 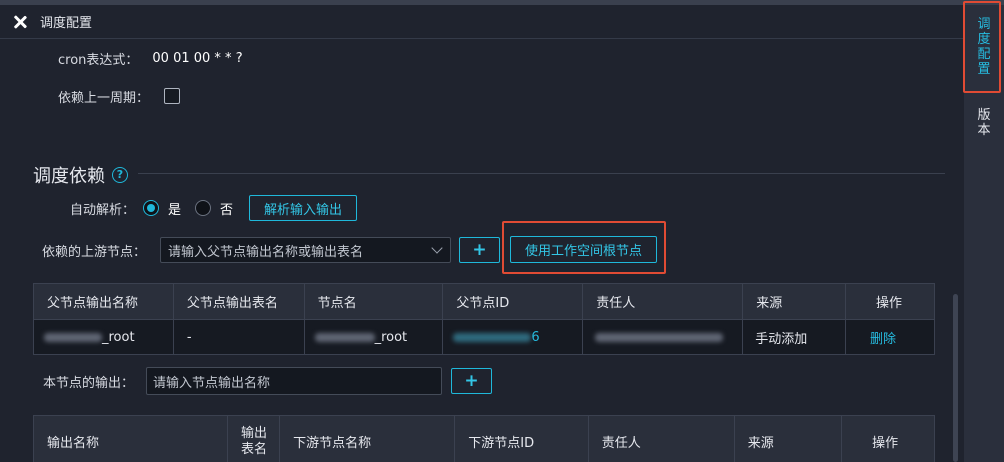 I want to click on upstream-placeholder: 请输入父节点输出名称或输出表名, so click(x=266, y=252).